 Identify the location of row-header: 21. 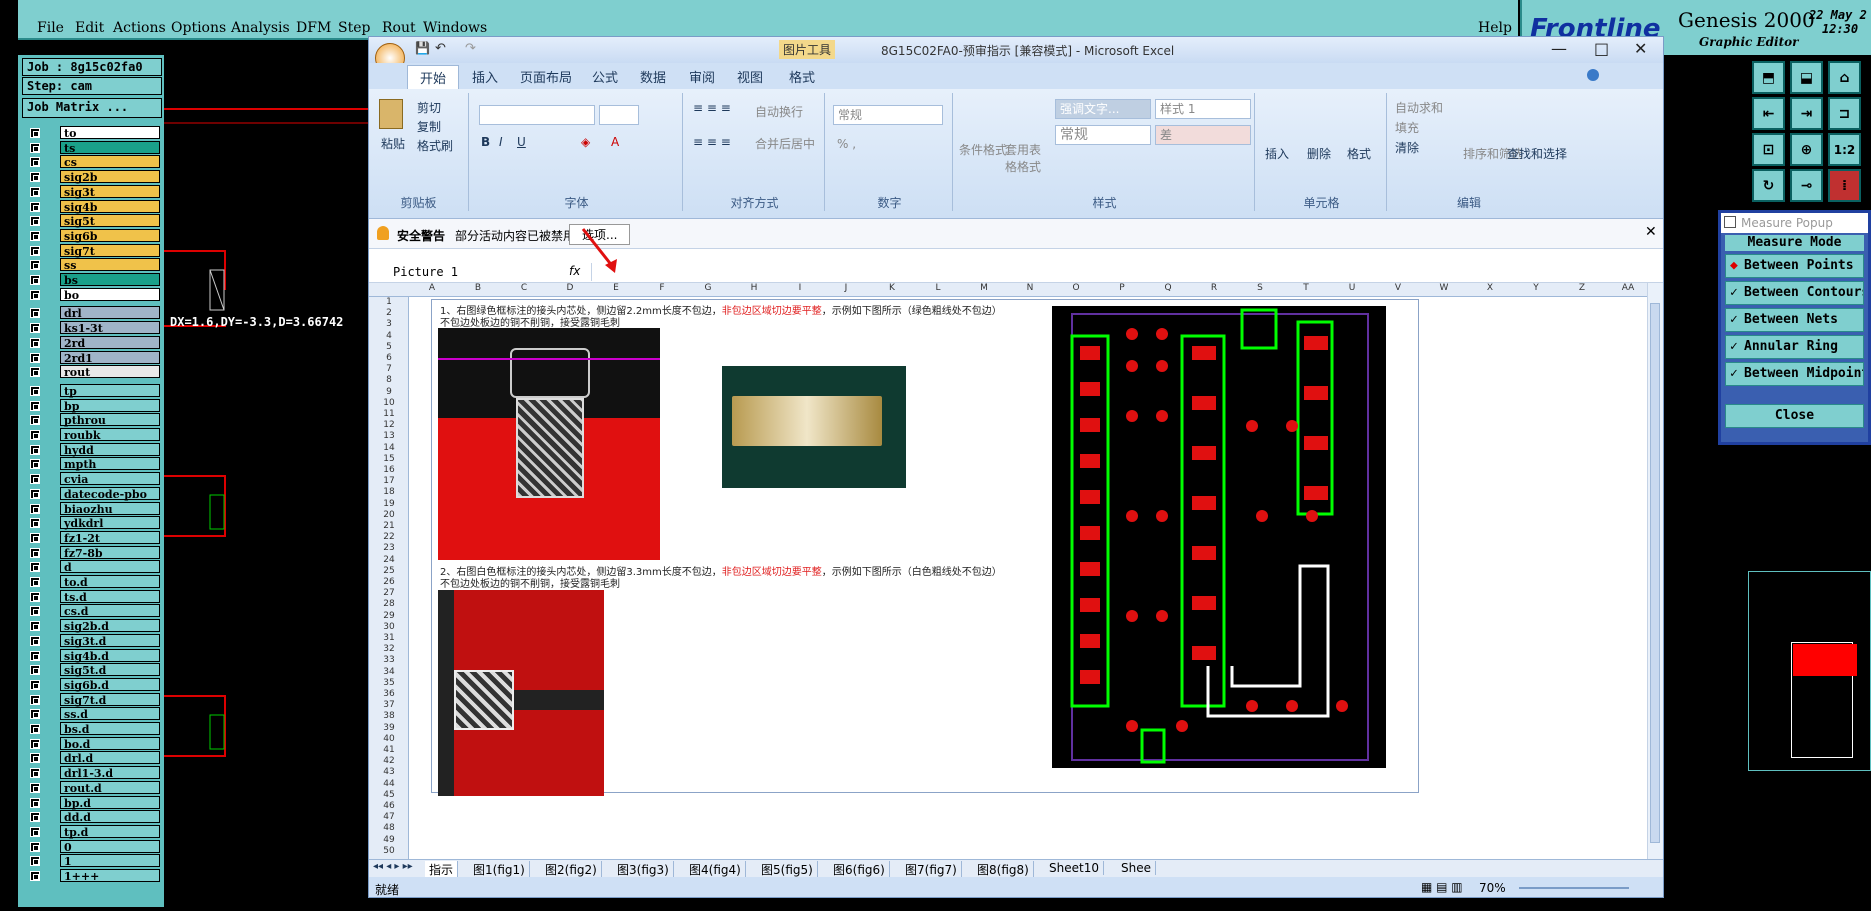
(389, 526).